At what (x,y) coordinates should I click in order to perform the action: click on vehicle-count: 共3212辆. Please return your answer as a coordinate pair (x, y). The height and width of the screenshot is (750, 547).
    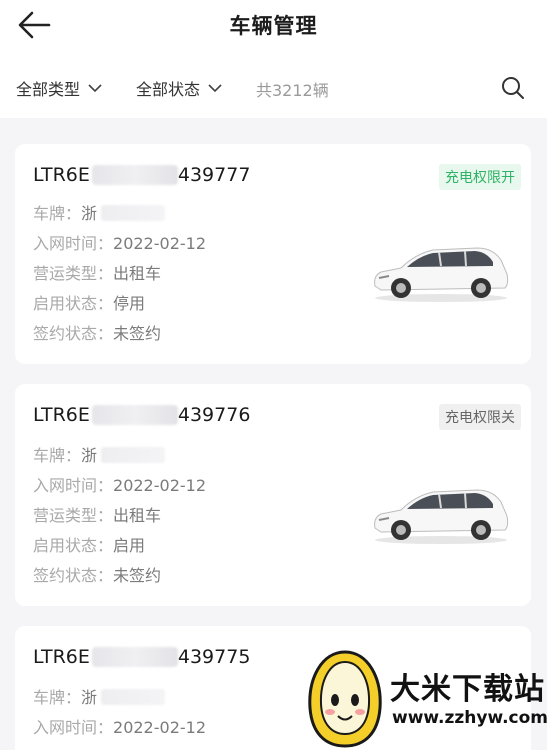
    Looking at the image, I should click on (292, 90).